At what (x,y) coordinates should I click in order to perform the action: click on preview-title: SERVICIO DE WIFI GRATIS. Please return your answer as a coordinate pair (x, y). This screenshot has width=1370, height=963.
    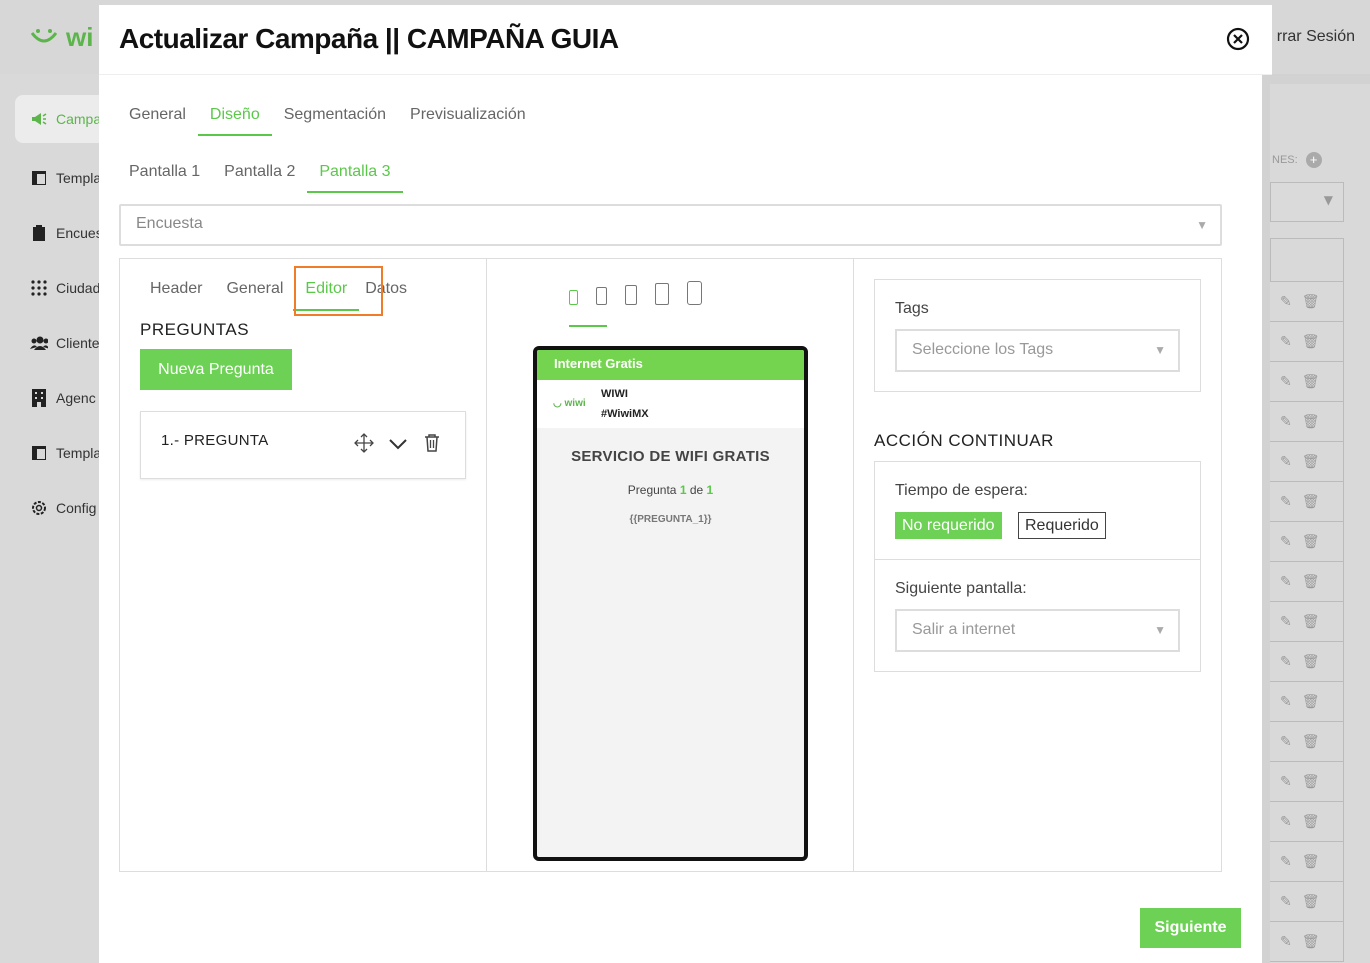
    Looking at the image, I should click on (670, 456).